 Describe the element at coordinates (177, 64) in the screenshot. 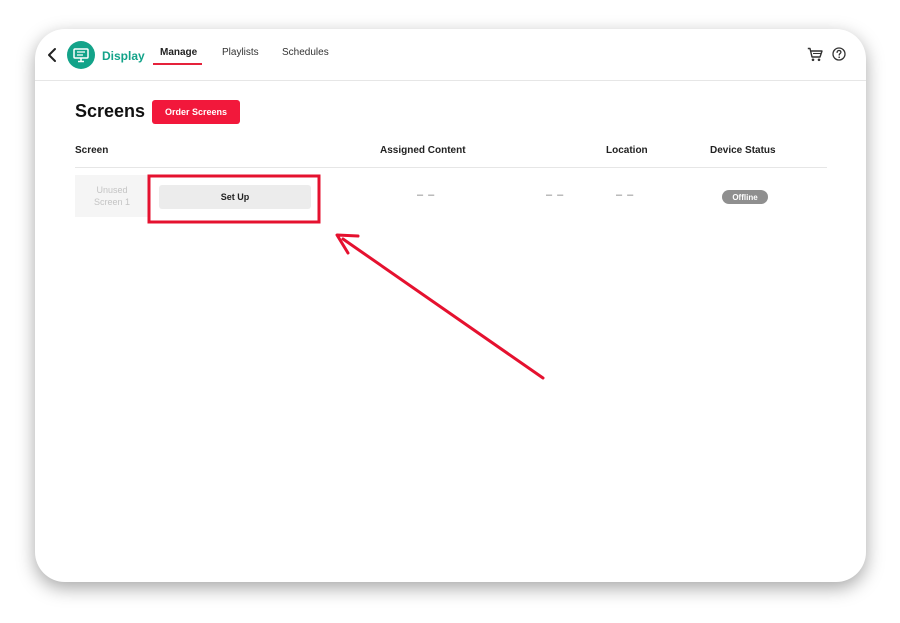

I see `active-tab-indicator` at that location.